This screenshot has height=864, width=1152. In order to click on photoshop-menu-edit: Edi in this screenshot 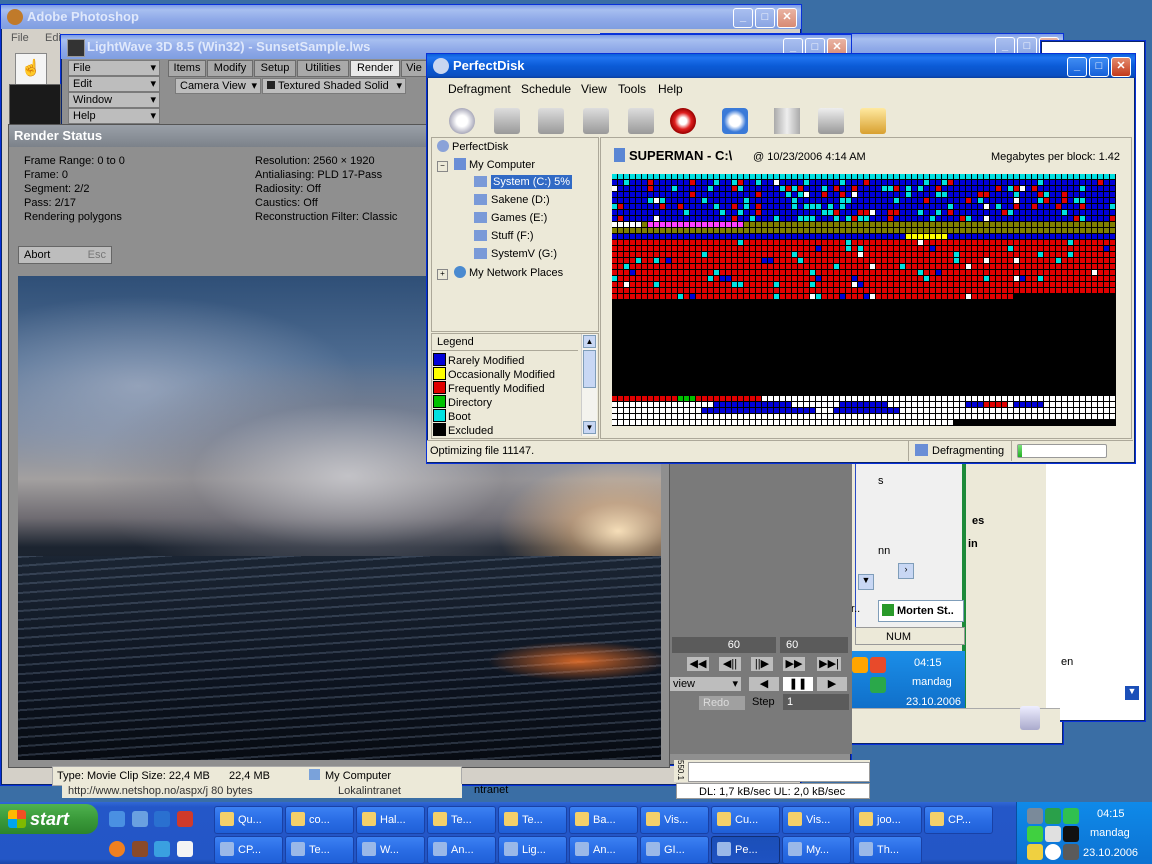, I will do `click(53, 38)`.